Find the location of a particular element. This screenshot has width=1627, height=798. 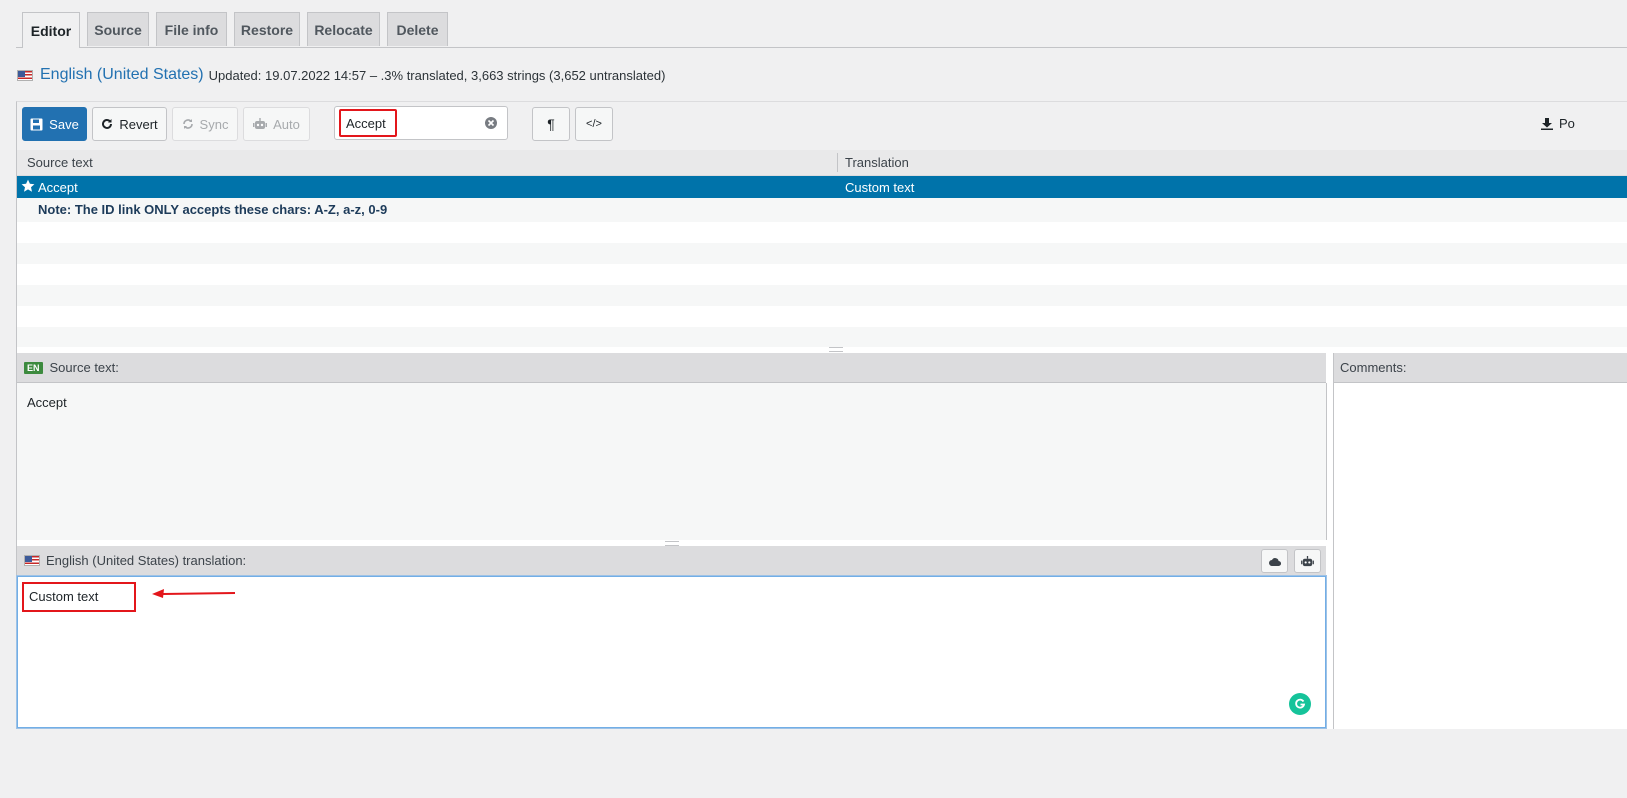

annotation-arrow-icon is located at coordinates (194, 593).